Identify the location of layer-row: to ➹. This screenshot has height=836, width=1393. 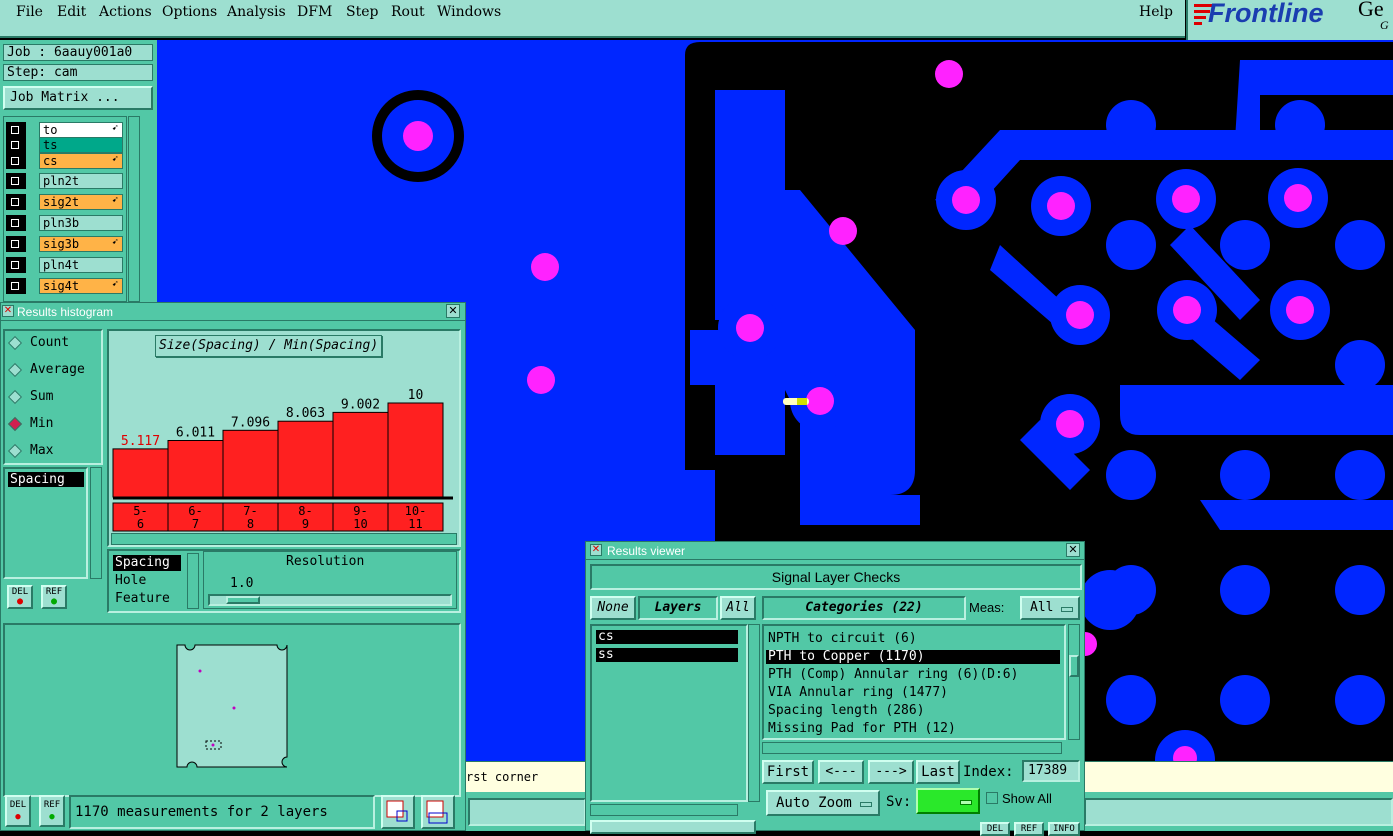
(65, 130).